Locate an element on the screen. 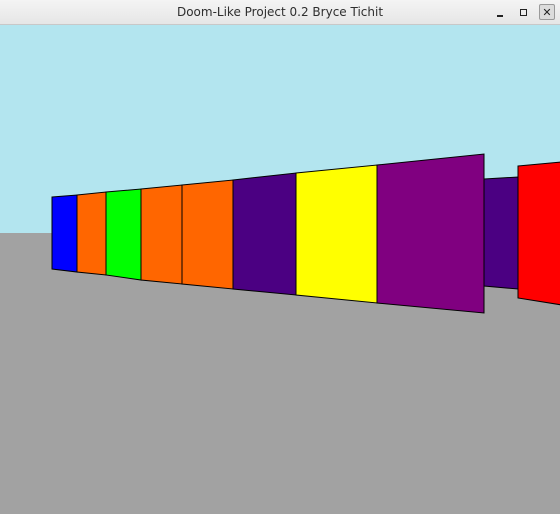  window-title: Doom-Like Project 0.2 Bryce Tichit is located at coordinates (280, 12).